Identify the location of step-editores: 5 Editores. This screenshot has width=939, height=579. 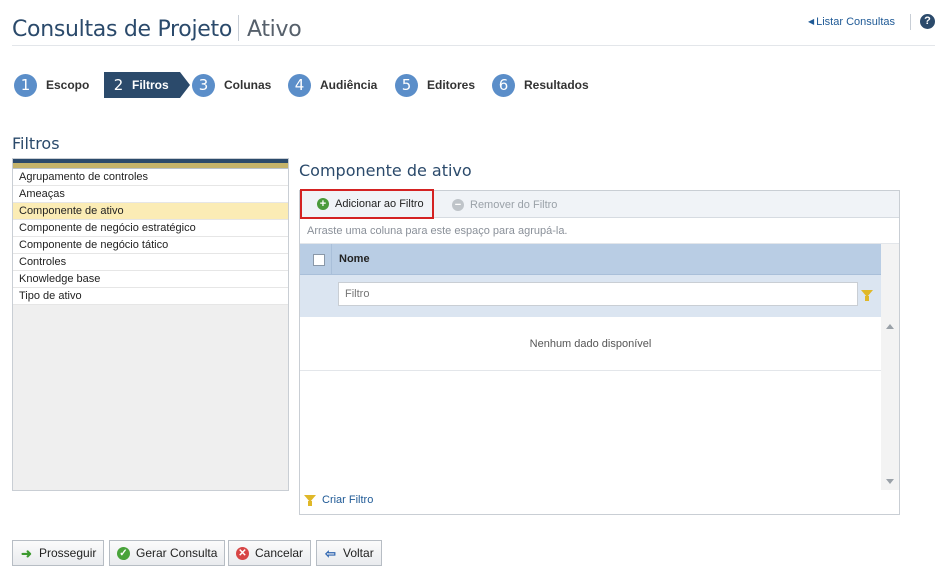
(435, 85).